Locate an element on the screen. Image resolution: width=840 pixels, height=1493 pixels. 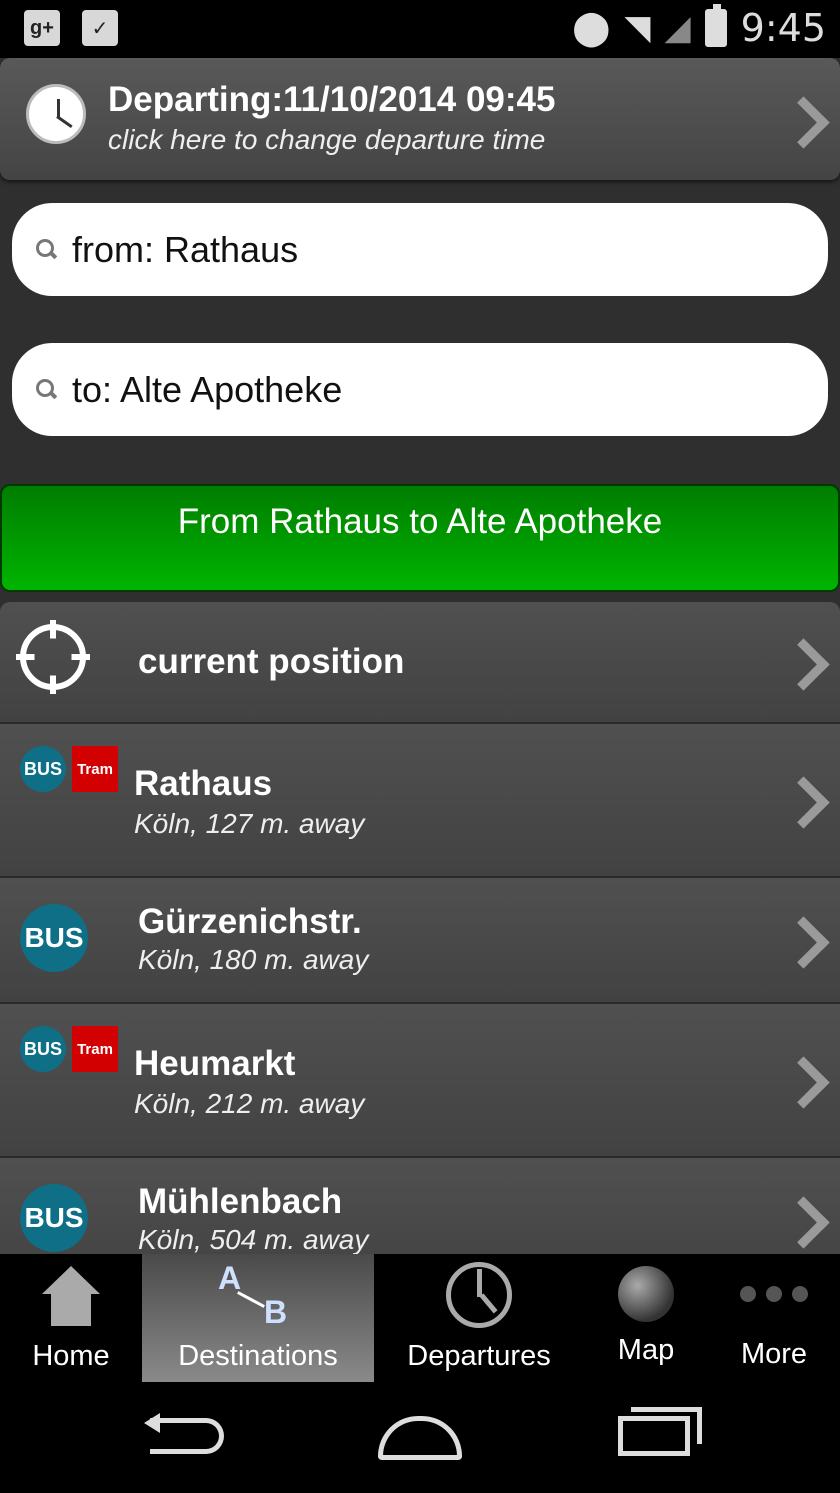
tab-destinations-label: Destinations is located at coordinates (258, 1356).